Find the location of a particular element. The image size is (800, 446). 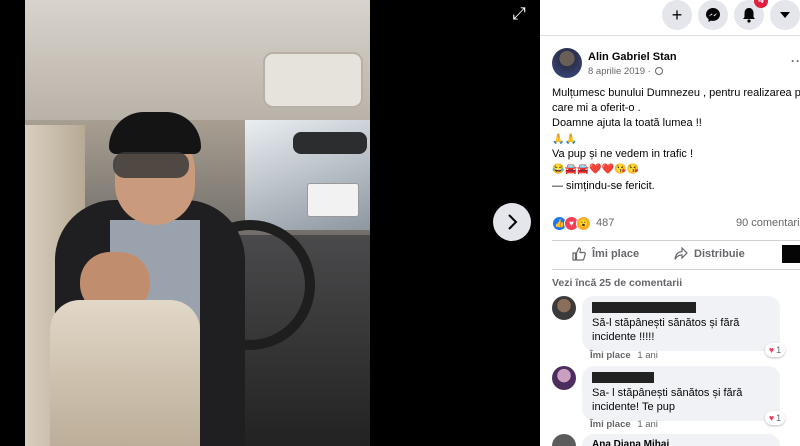

comment-text-line: incidente !!!!! is located at coordinates (623, 337).